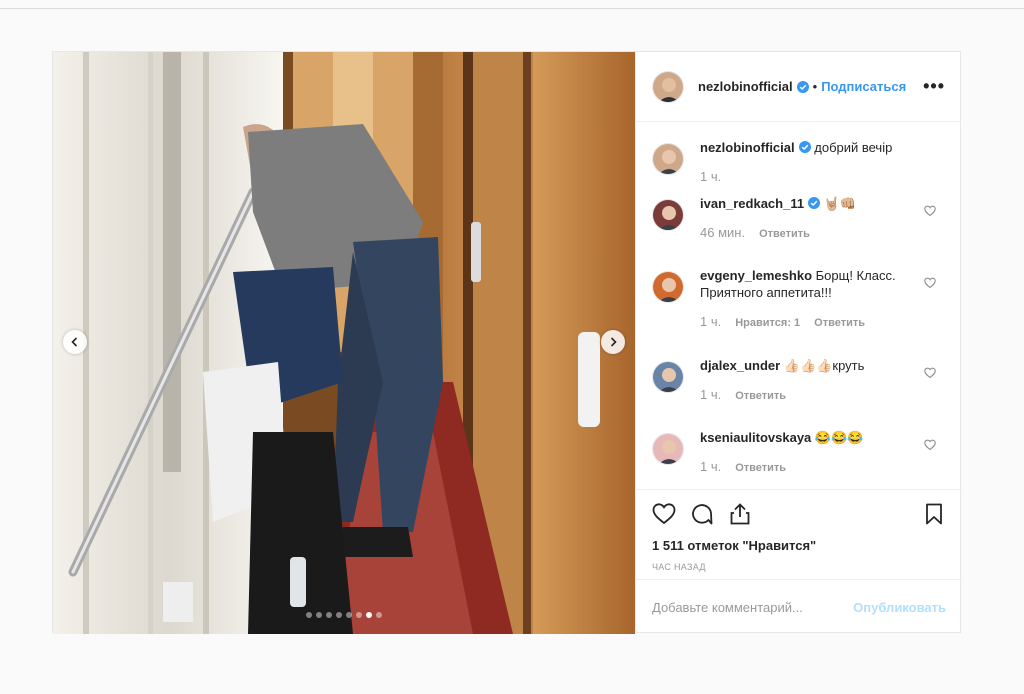  I want to click on comment-body: kseniaulitovskaya 😂😂😂 1 ч. Ответить, so click(805, 453).